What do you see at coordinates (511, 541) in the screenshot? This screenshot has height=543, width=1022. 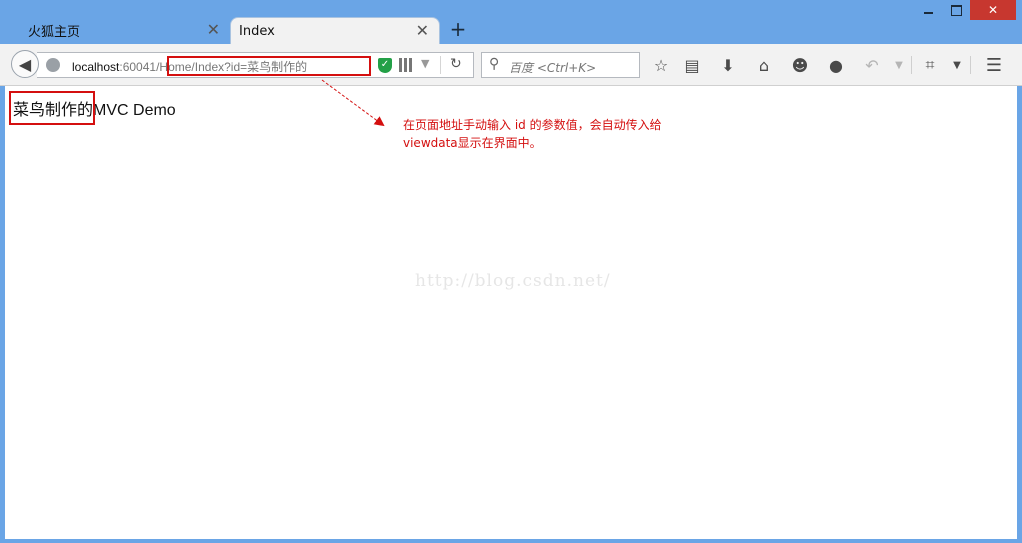 I see `window-border` at bounding box center [511, 541].